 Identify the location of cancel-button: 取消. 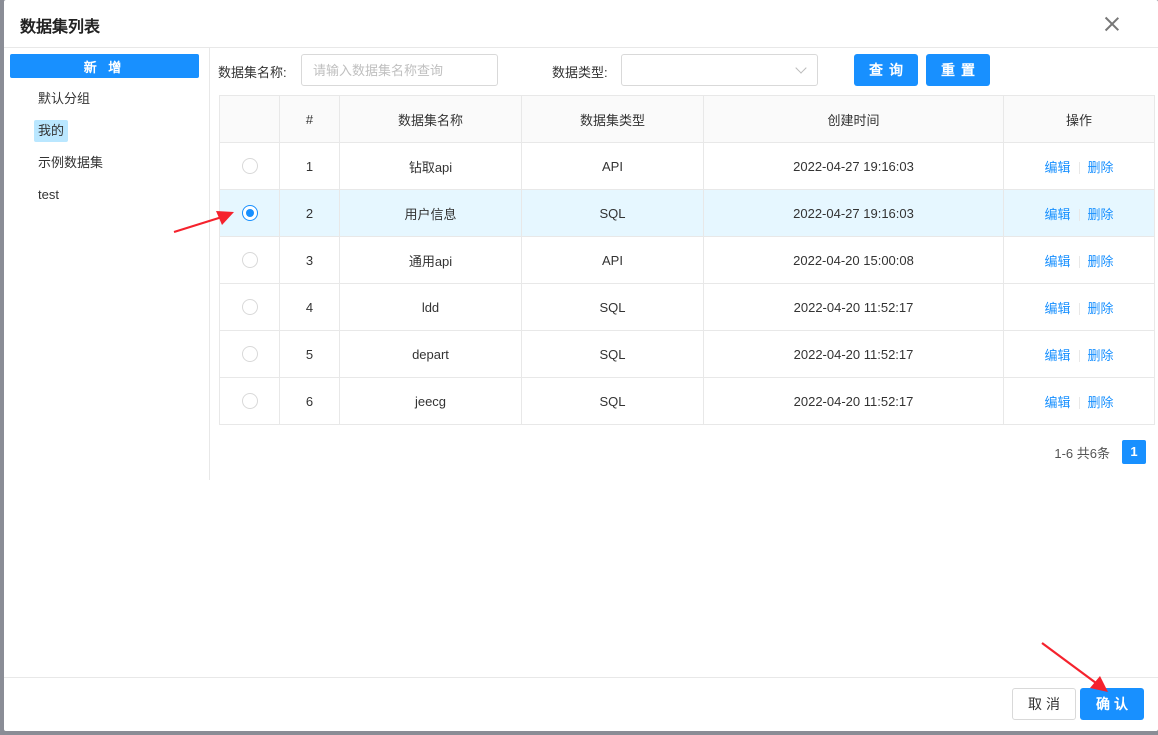
(1044, 704).